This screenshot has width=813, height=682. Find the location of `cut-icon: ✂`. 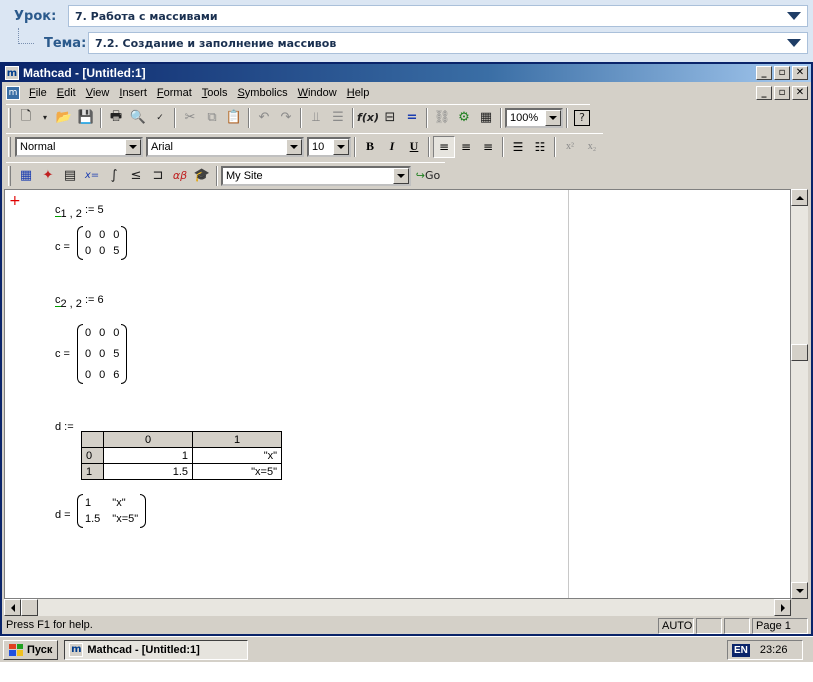

cut-icon: ✂ is located at coordinates (190, 118).